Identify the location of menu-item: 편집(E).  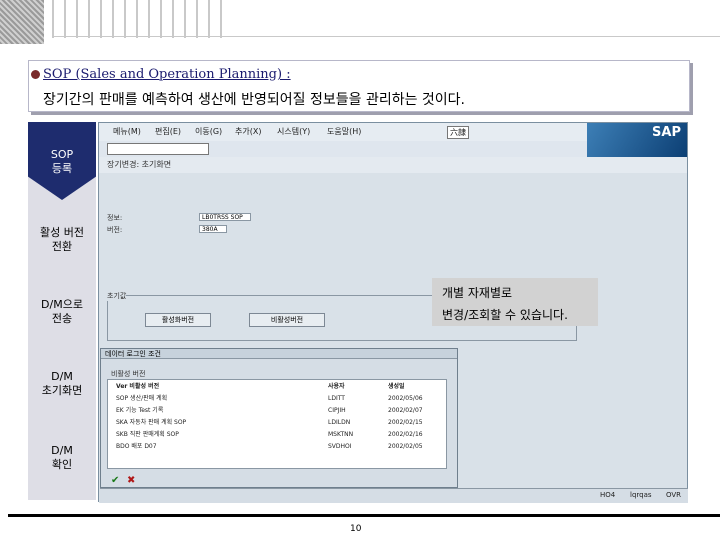
(168, 131).